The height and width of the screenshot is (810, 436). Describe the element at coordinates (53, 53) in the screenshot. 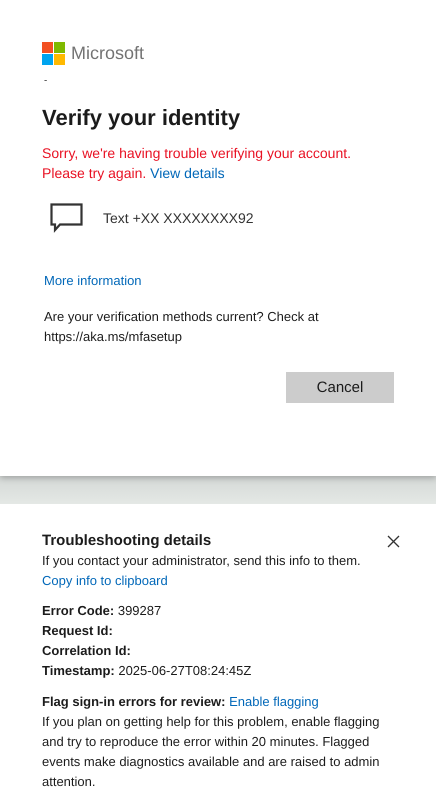

I see `logo-icon` at that location.